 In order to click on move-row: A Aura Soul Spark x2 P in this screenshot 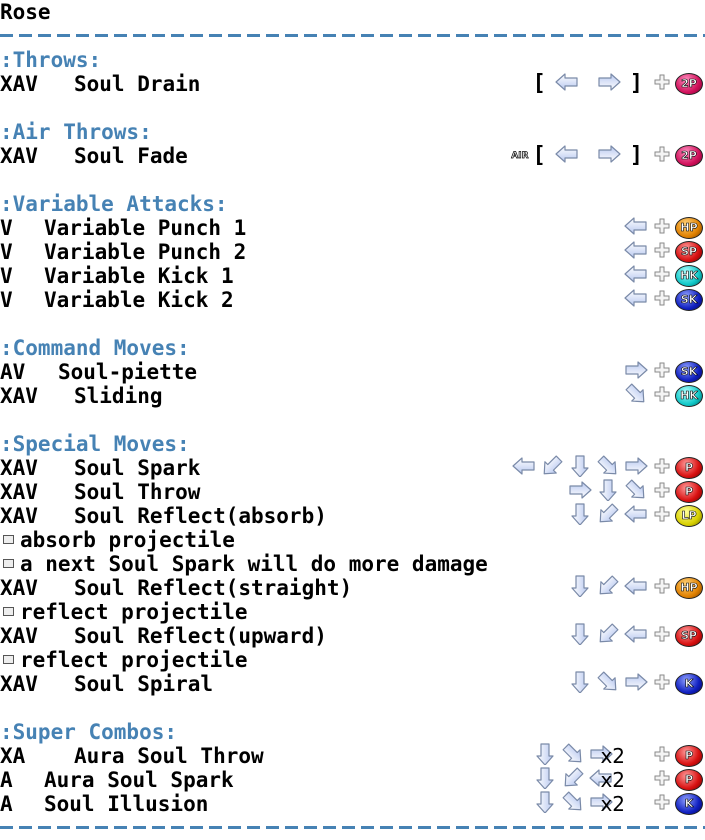, I will do `click(352, 780)`.